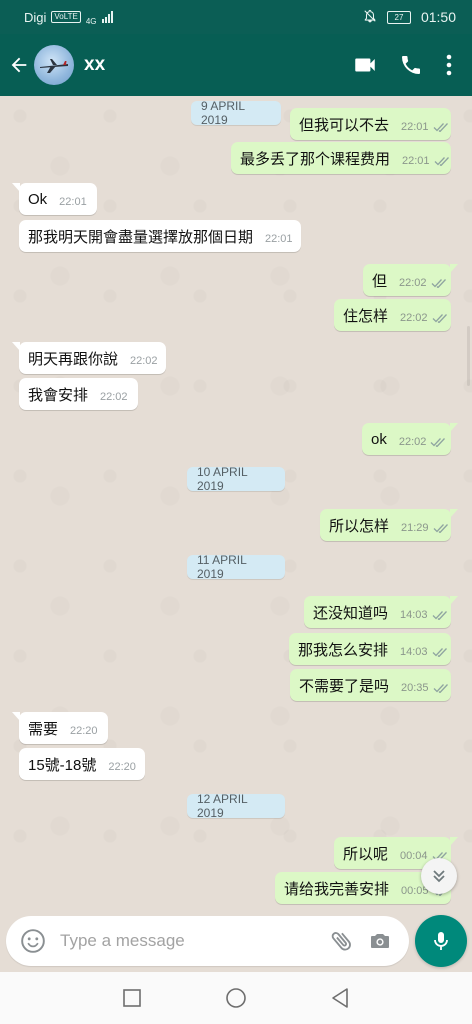 Image resolution: width=472 pixels, height=1024 pixels. I want to click on message-text: 明天再跟你說, so click(73, 359).